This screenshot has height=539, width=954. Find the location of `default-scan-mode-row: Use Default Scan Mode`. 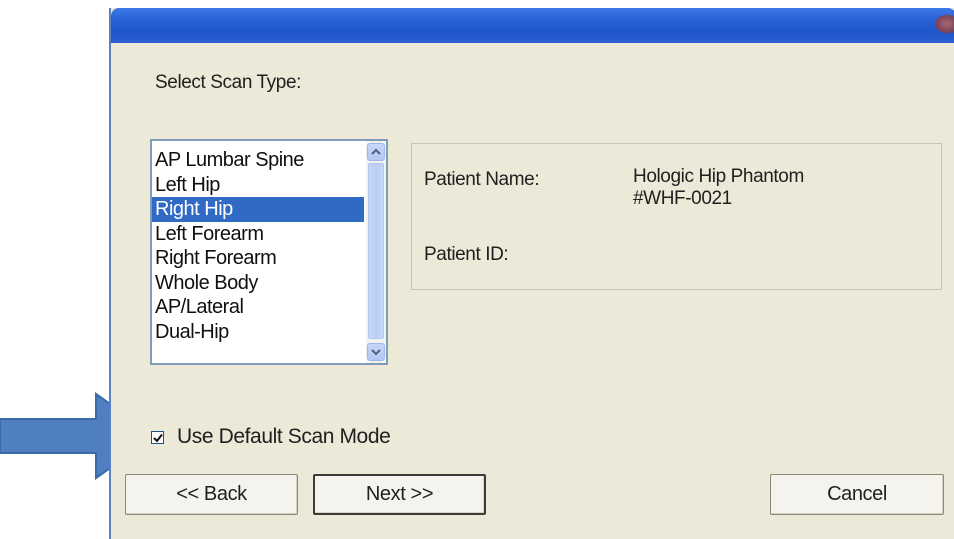

default-scan-mode-row: Use Default Scan Mode is located at coordinates (271, 437).